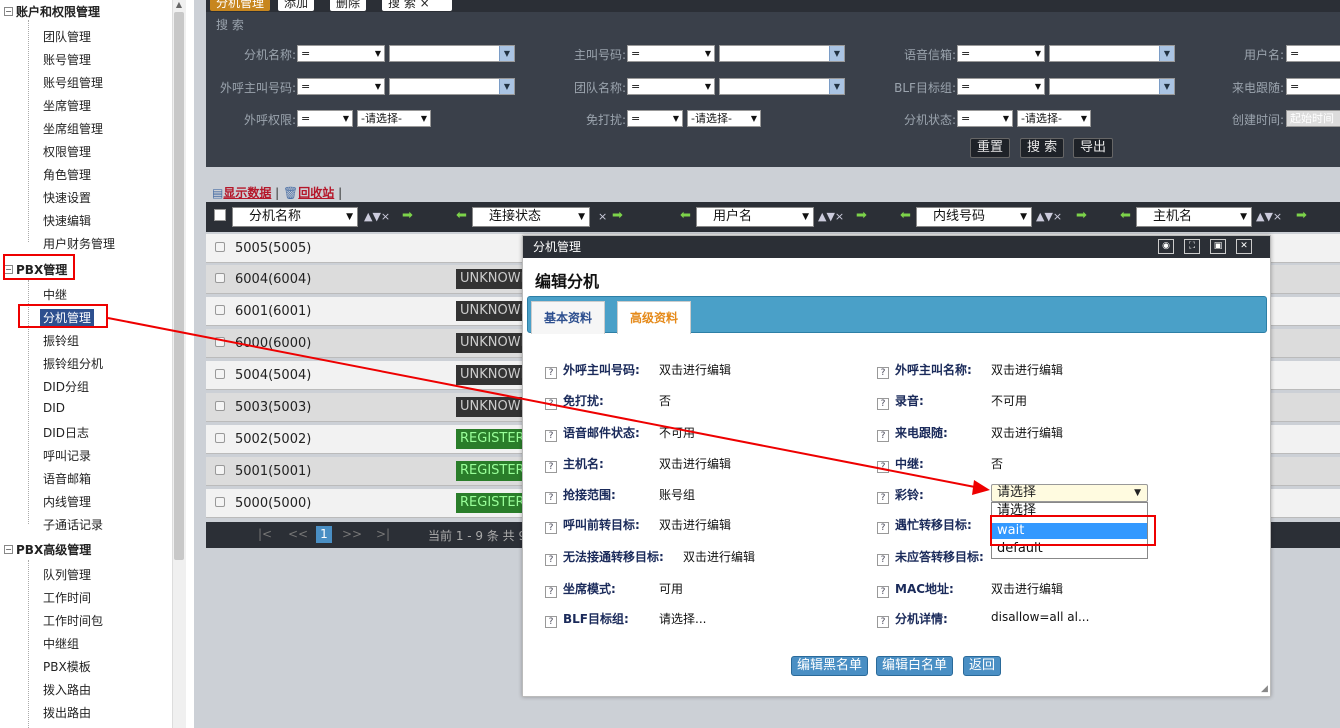 This screenshot has width=1340, height=728. What do you see at coordinates (671, 53) in the screenshot?
I see `caller-no-op-select: = ▼` at bounding box center [671, 53].